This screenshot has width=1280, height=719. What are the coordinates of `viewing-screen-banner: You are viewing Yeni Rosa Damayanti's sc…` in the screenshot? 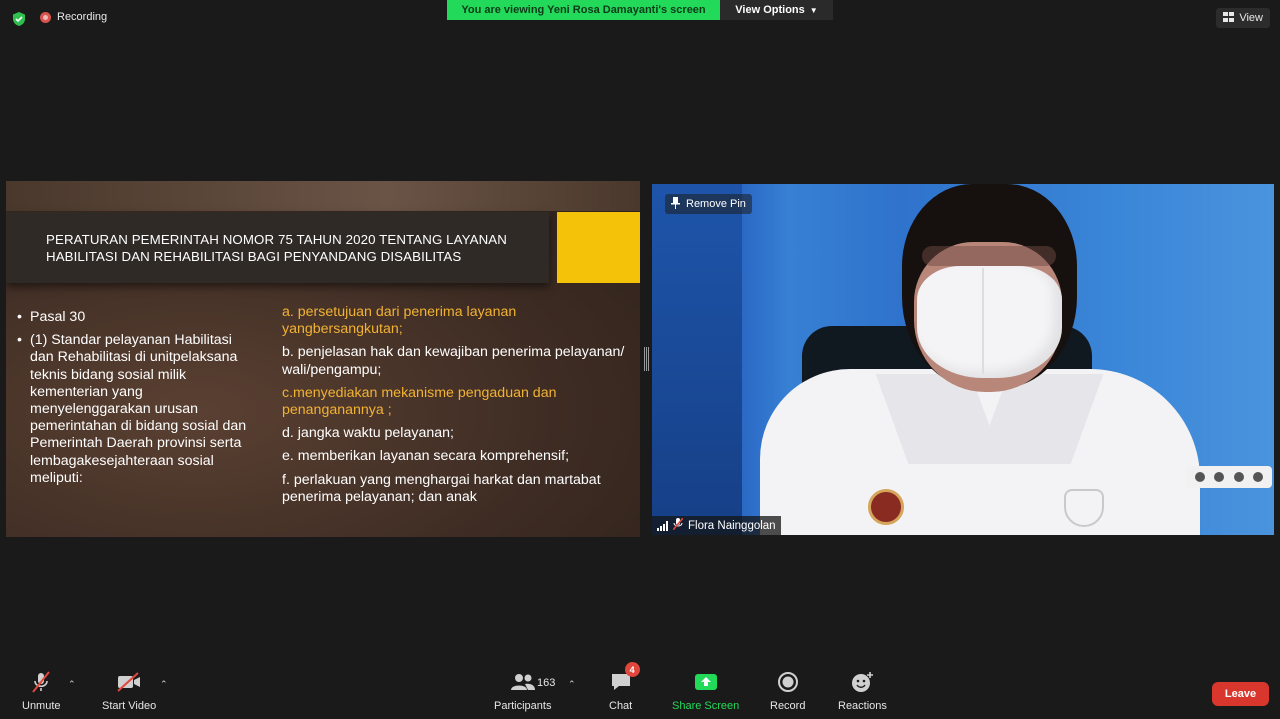 It's located at (583, 10).